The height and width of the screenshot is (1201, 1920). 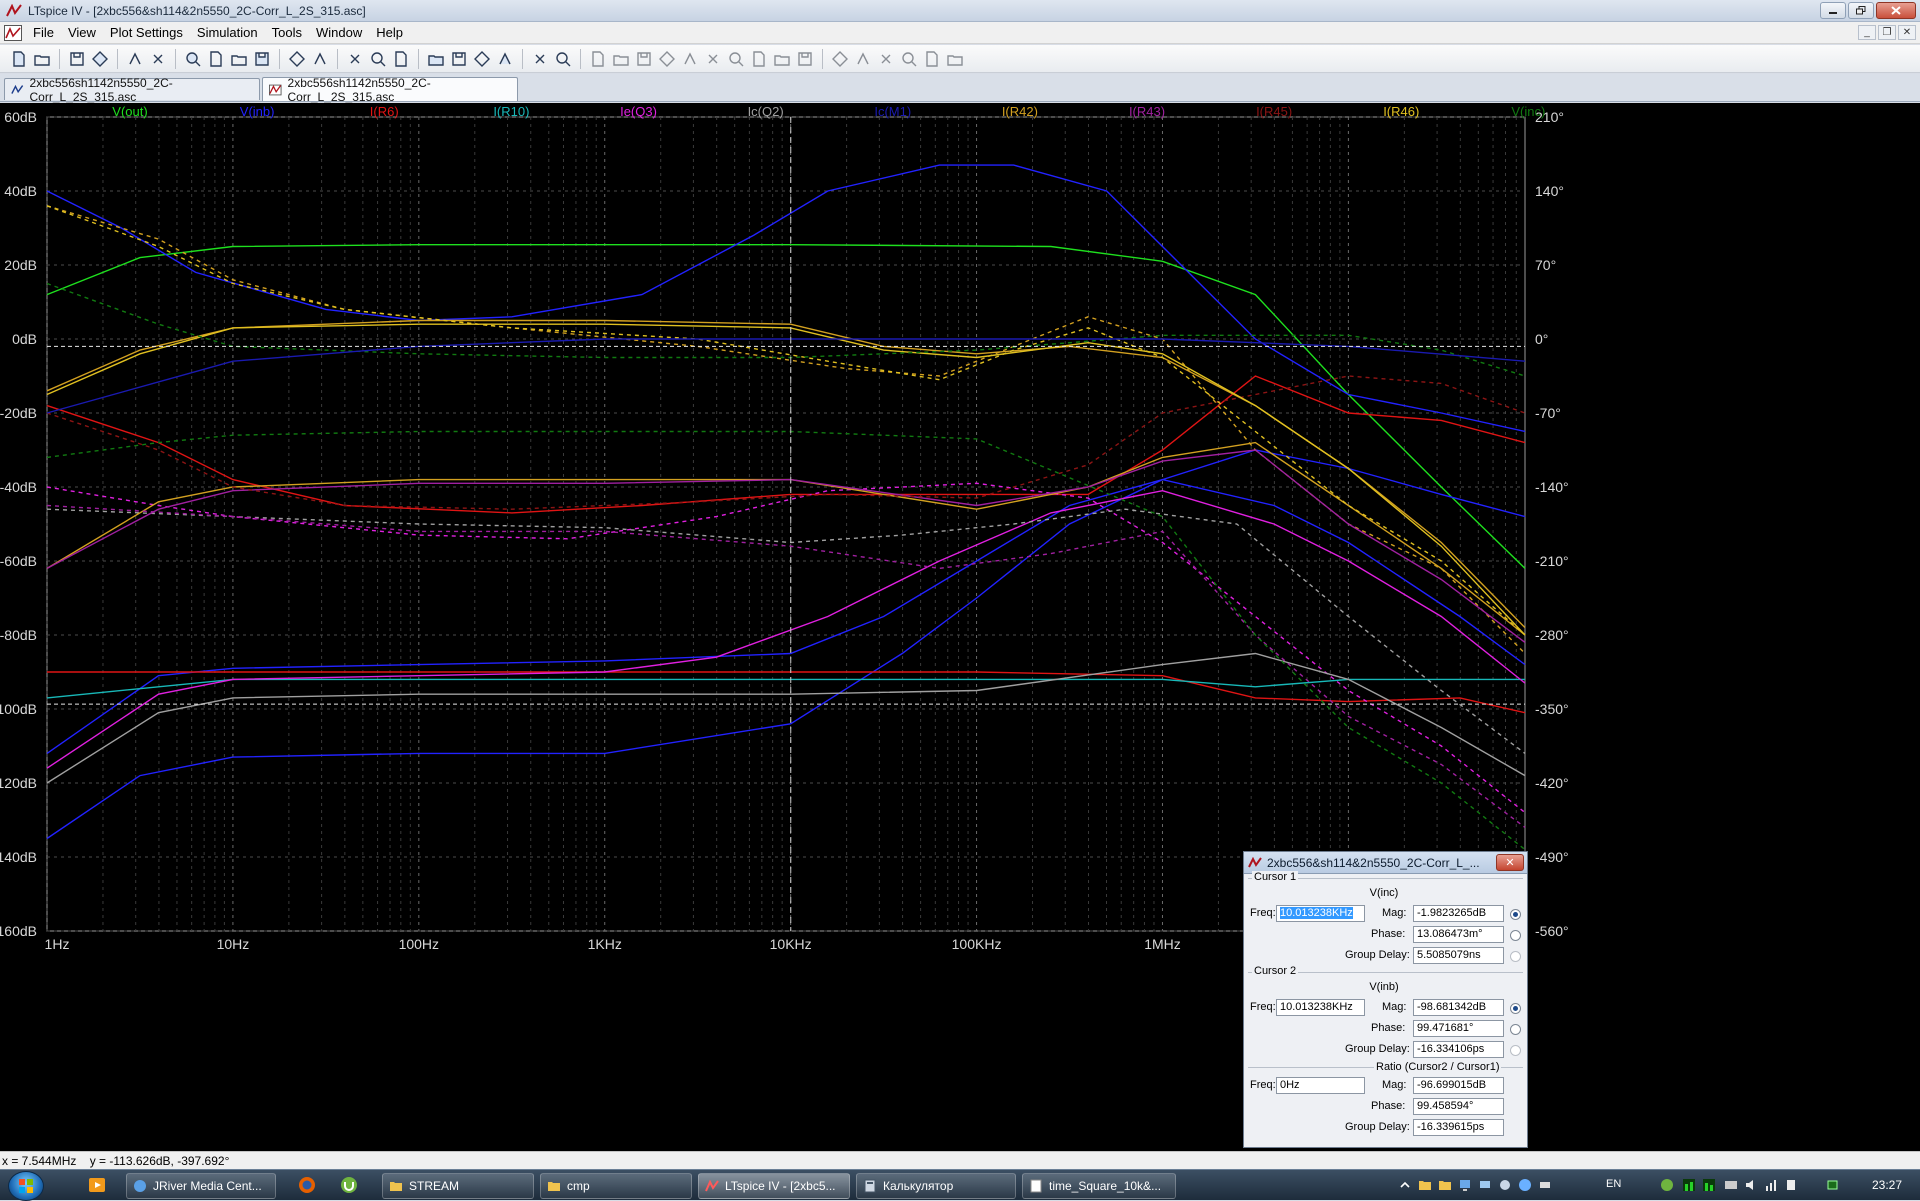 I want to click on trace-label-icq2: Ic(Q2), so click(x=766, y=111).